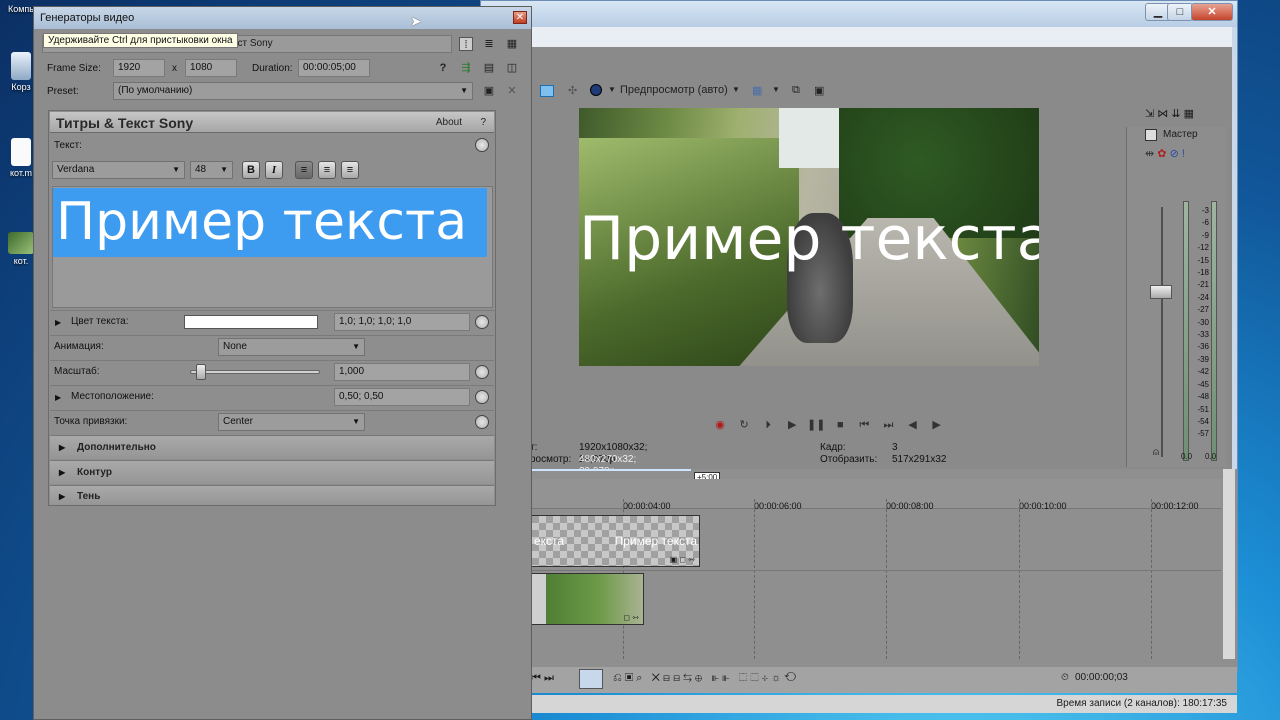 Image resolution: width=1280 pixels, height=720 pixels. What do you see at coordinates (235, 346) in the screenshot?
I see `animation-value: None` at bounding box center [235, 346].